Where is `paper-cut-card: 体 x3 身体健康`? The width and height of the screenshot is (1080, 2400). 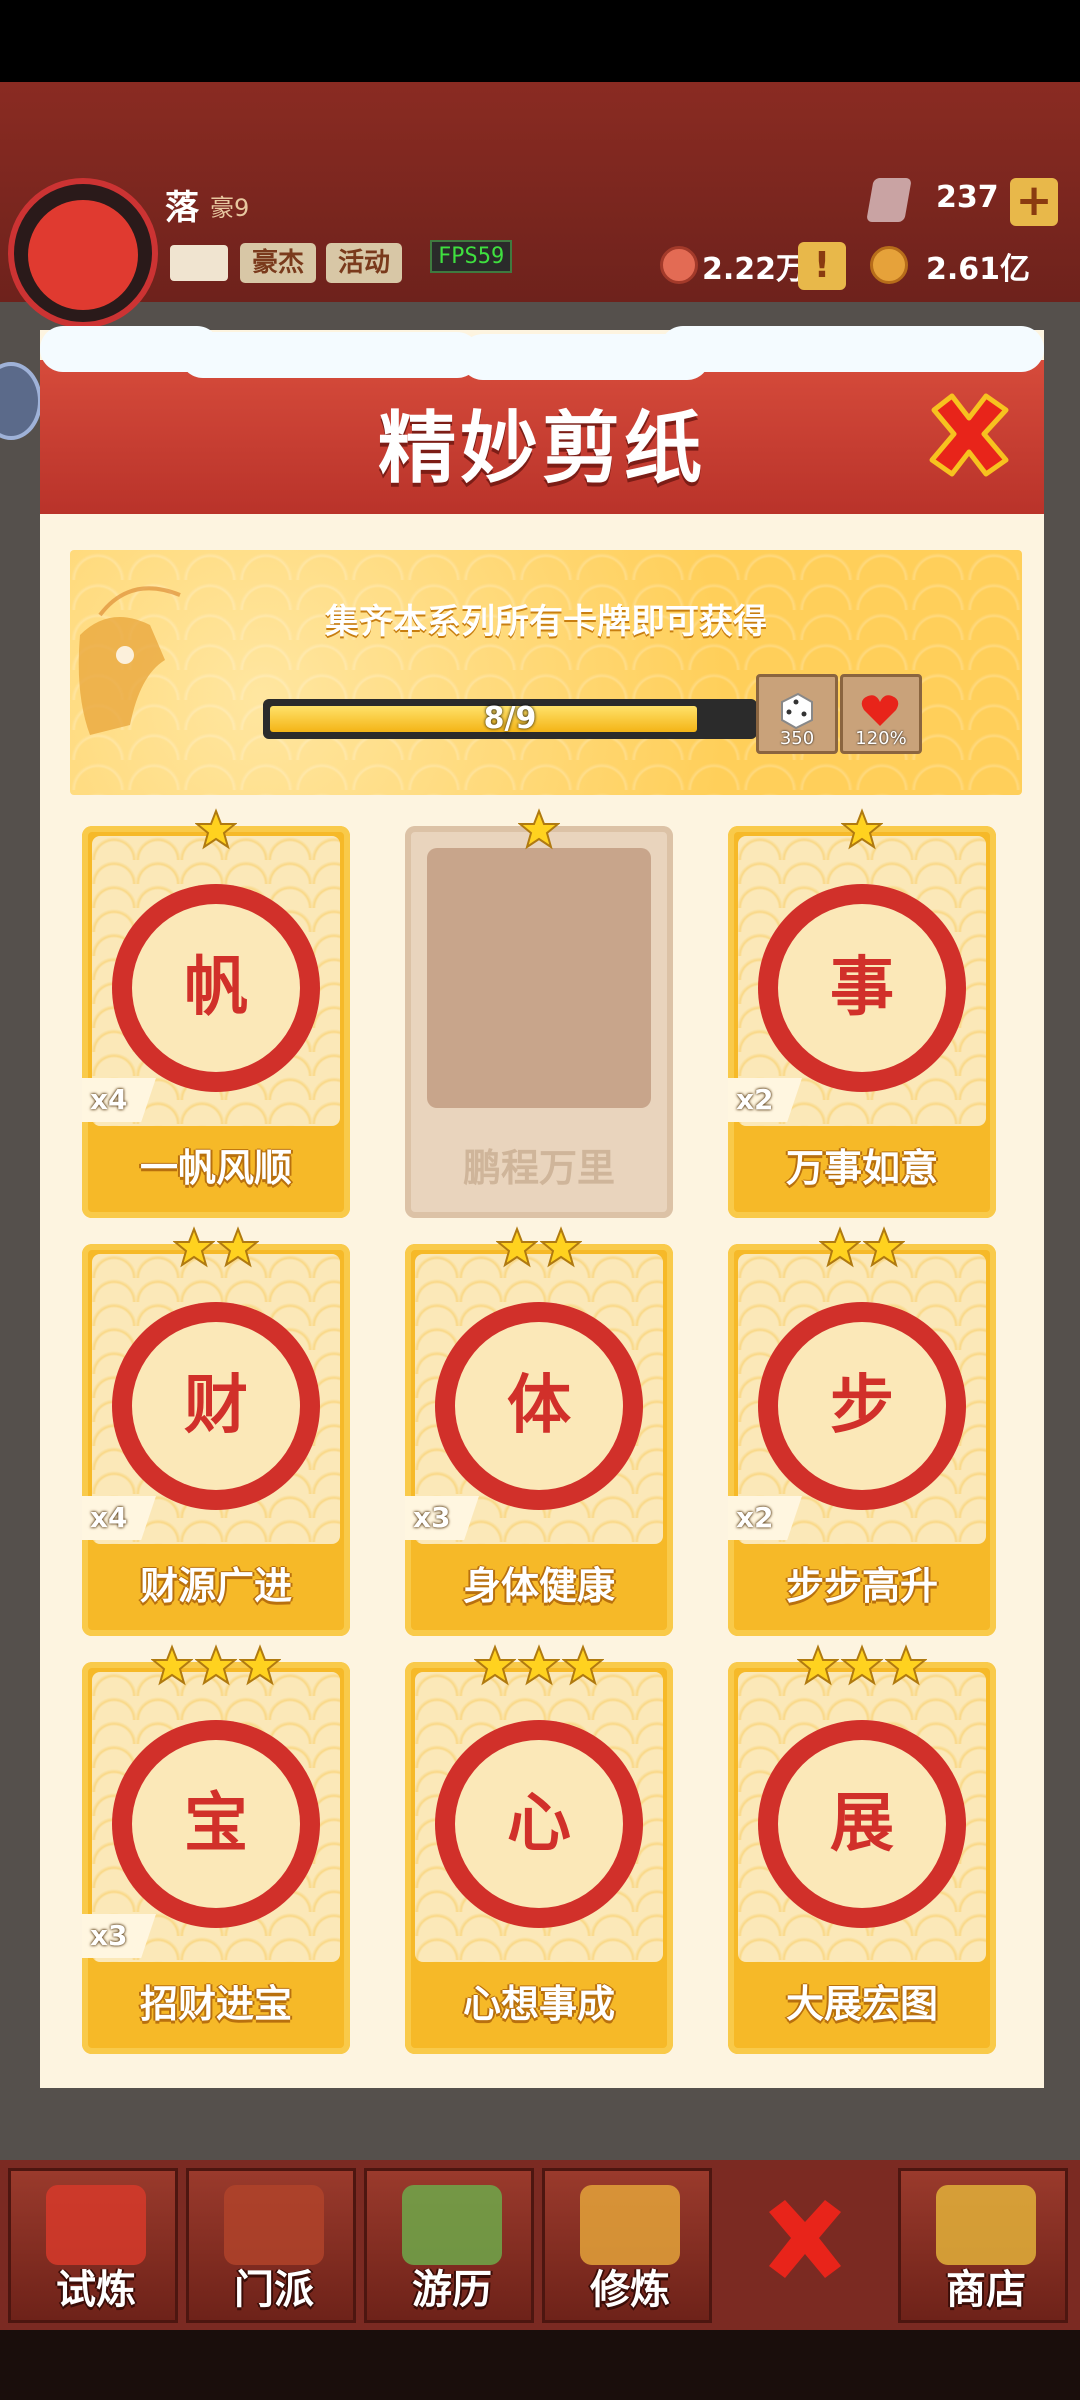
paper-cut-card: 体 x3 身体健康 is located at coordinates (539, 1431).